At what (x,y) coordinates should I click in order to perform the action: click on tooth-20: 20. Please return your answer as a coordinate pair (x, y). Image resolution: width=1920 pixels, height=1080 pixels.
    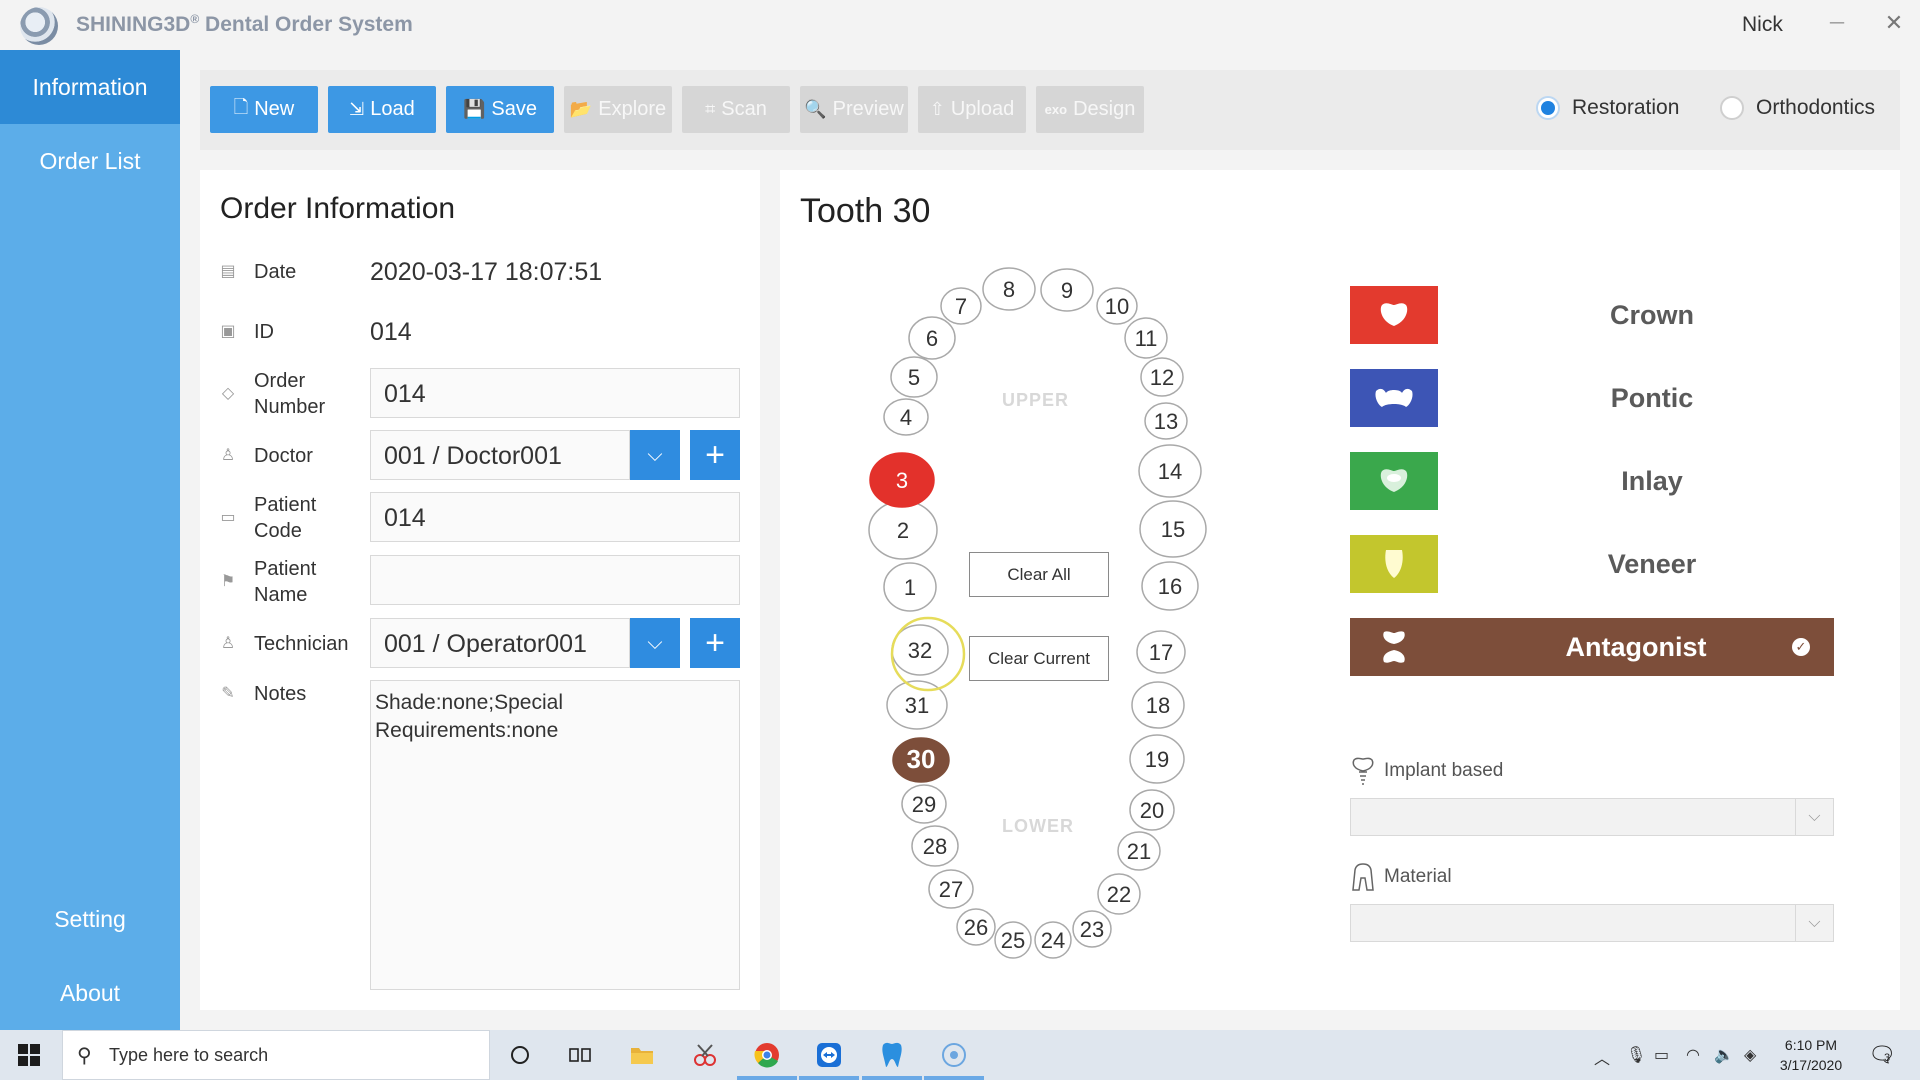
    Looking at the image, I should click on (1152, 810).